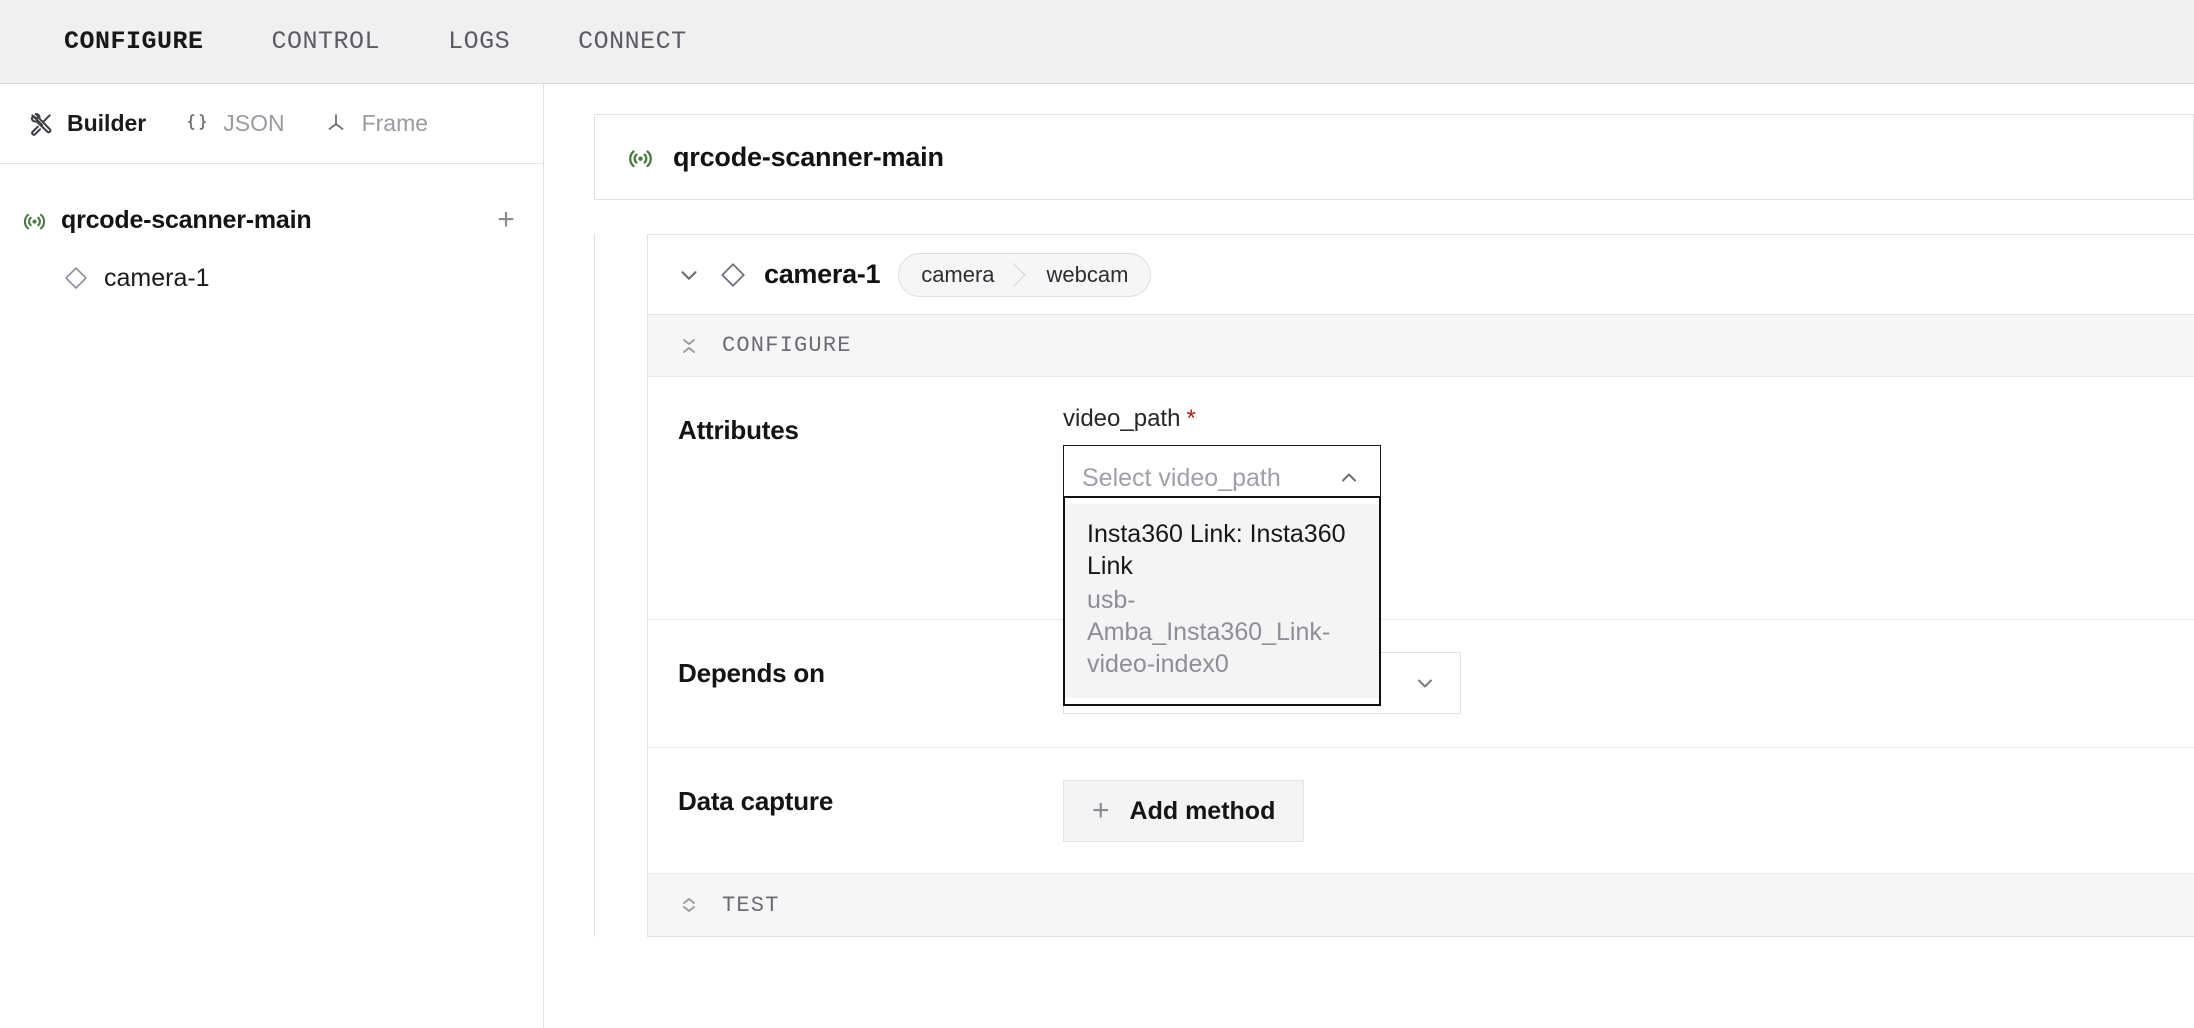 This screenshot has height=1028, width=2194. What do you see at coordinates (1628, 810) in the screenshot?
I see `row-data-capture-body: + Add method` at bounding box center [1628, 810].